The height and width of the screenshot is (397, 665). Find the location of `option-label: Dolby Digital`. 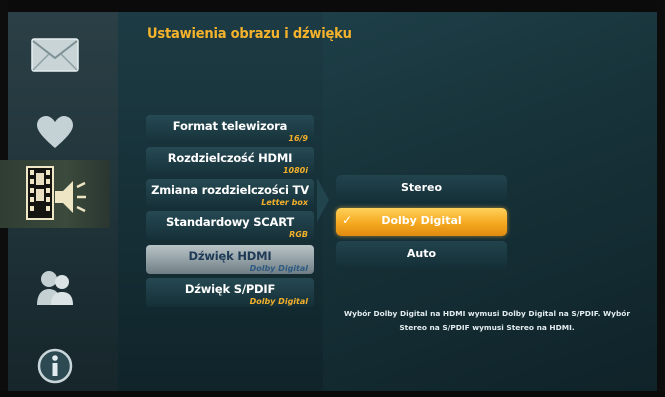

option-label: Dolby Digital is located at coordinates (421, 220).